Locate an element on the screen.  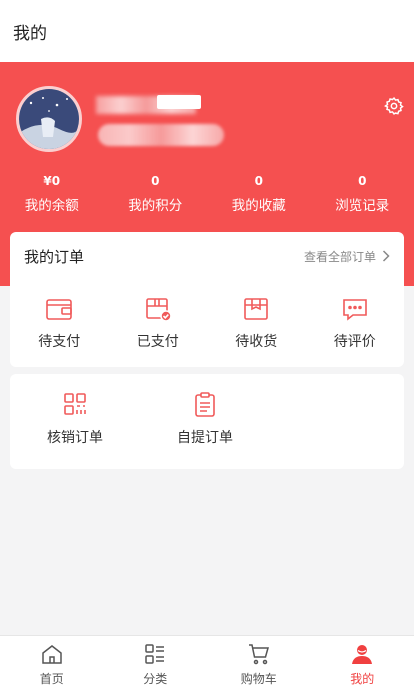
order-awaiting-review: 待评价 is located at coordinates (355, 315).